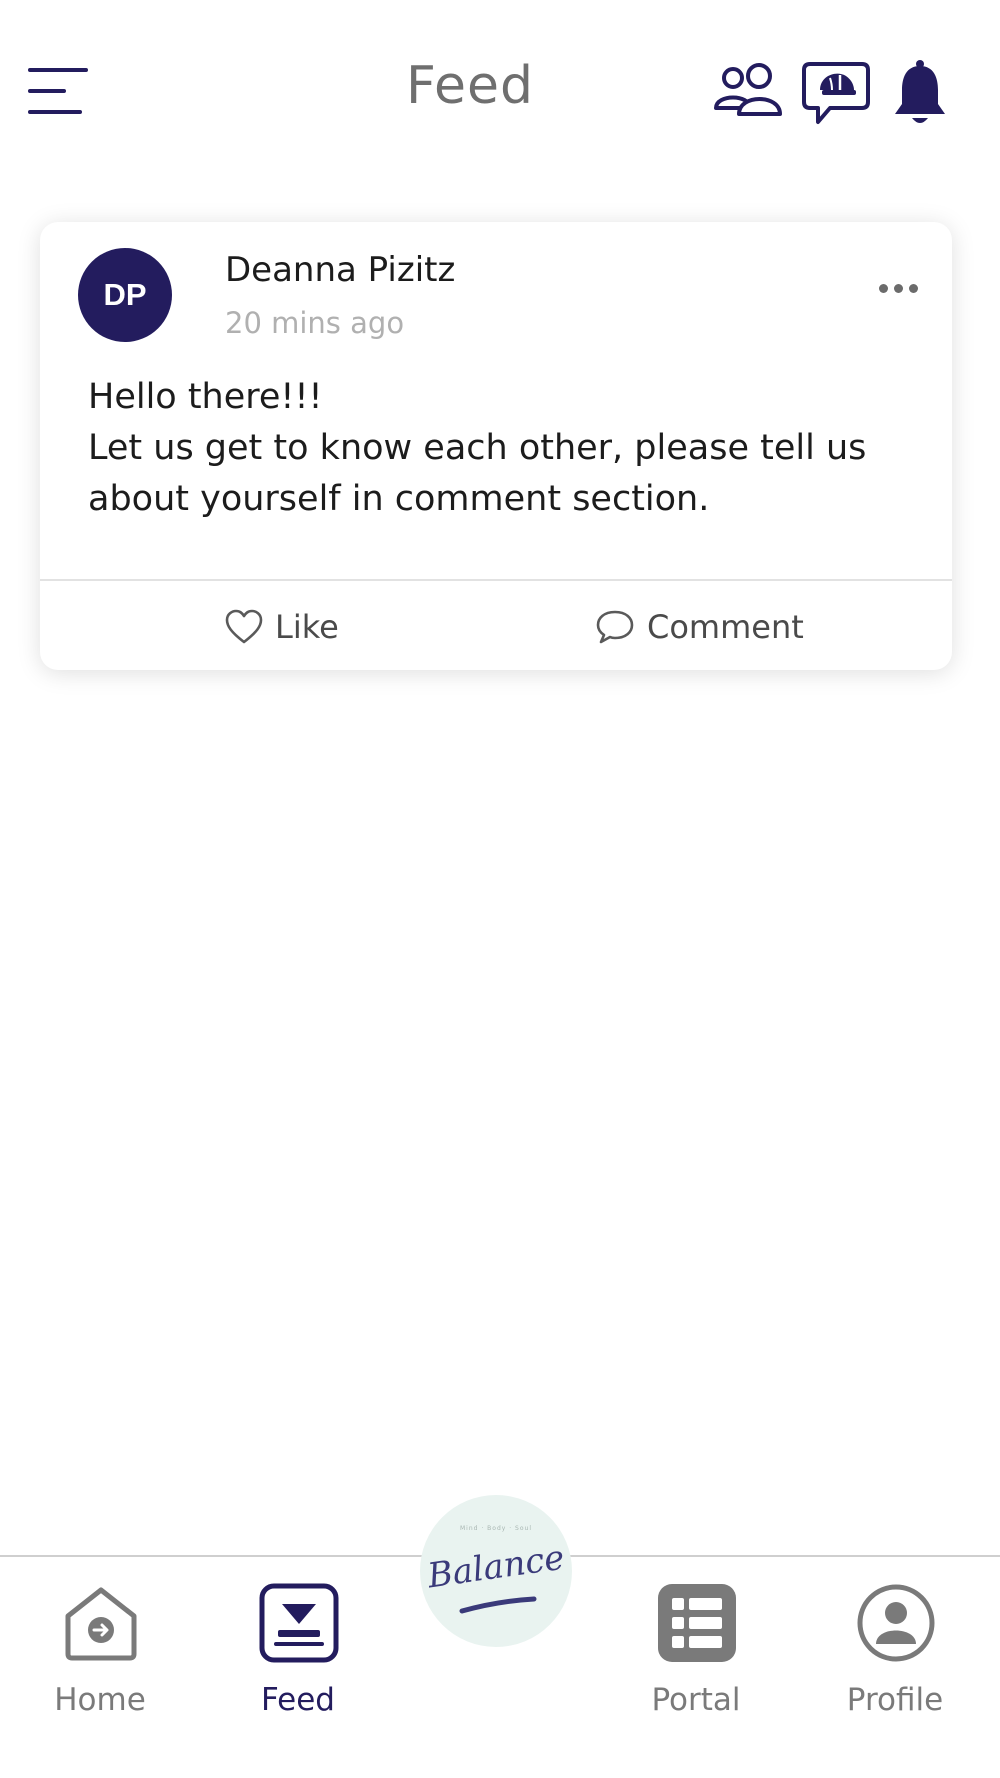 The width and height of the screenshot is (1000, 1778). Describe the element at coordinates (205, 397) in the screenshot. I see `post-body-line: Hello there!!!` at that location.